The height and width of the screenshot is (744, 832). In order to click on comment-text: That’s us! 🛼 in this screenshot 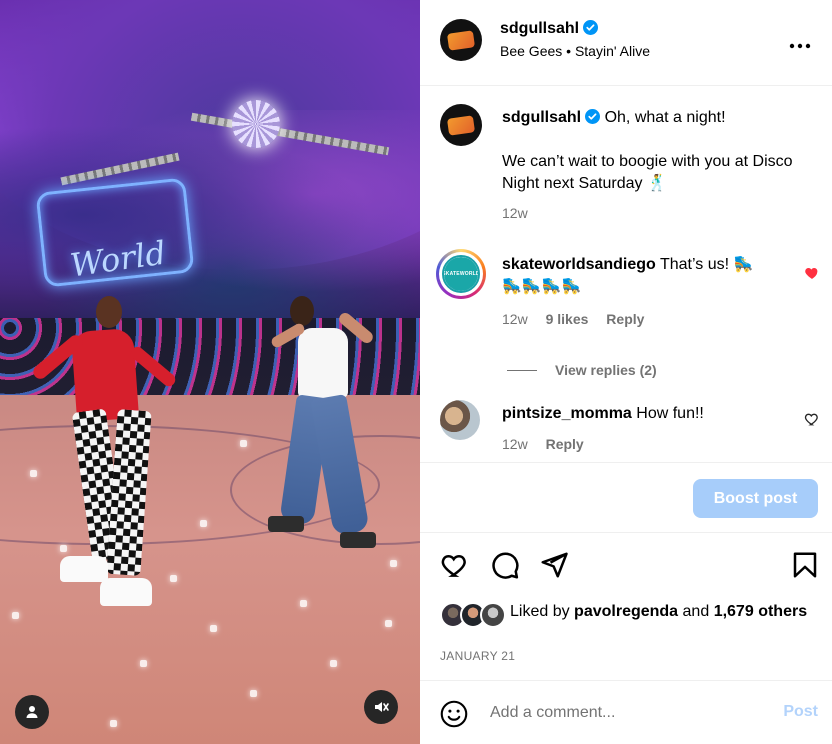, I will do `click(706, 264)`.